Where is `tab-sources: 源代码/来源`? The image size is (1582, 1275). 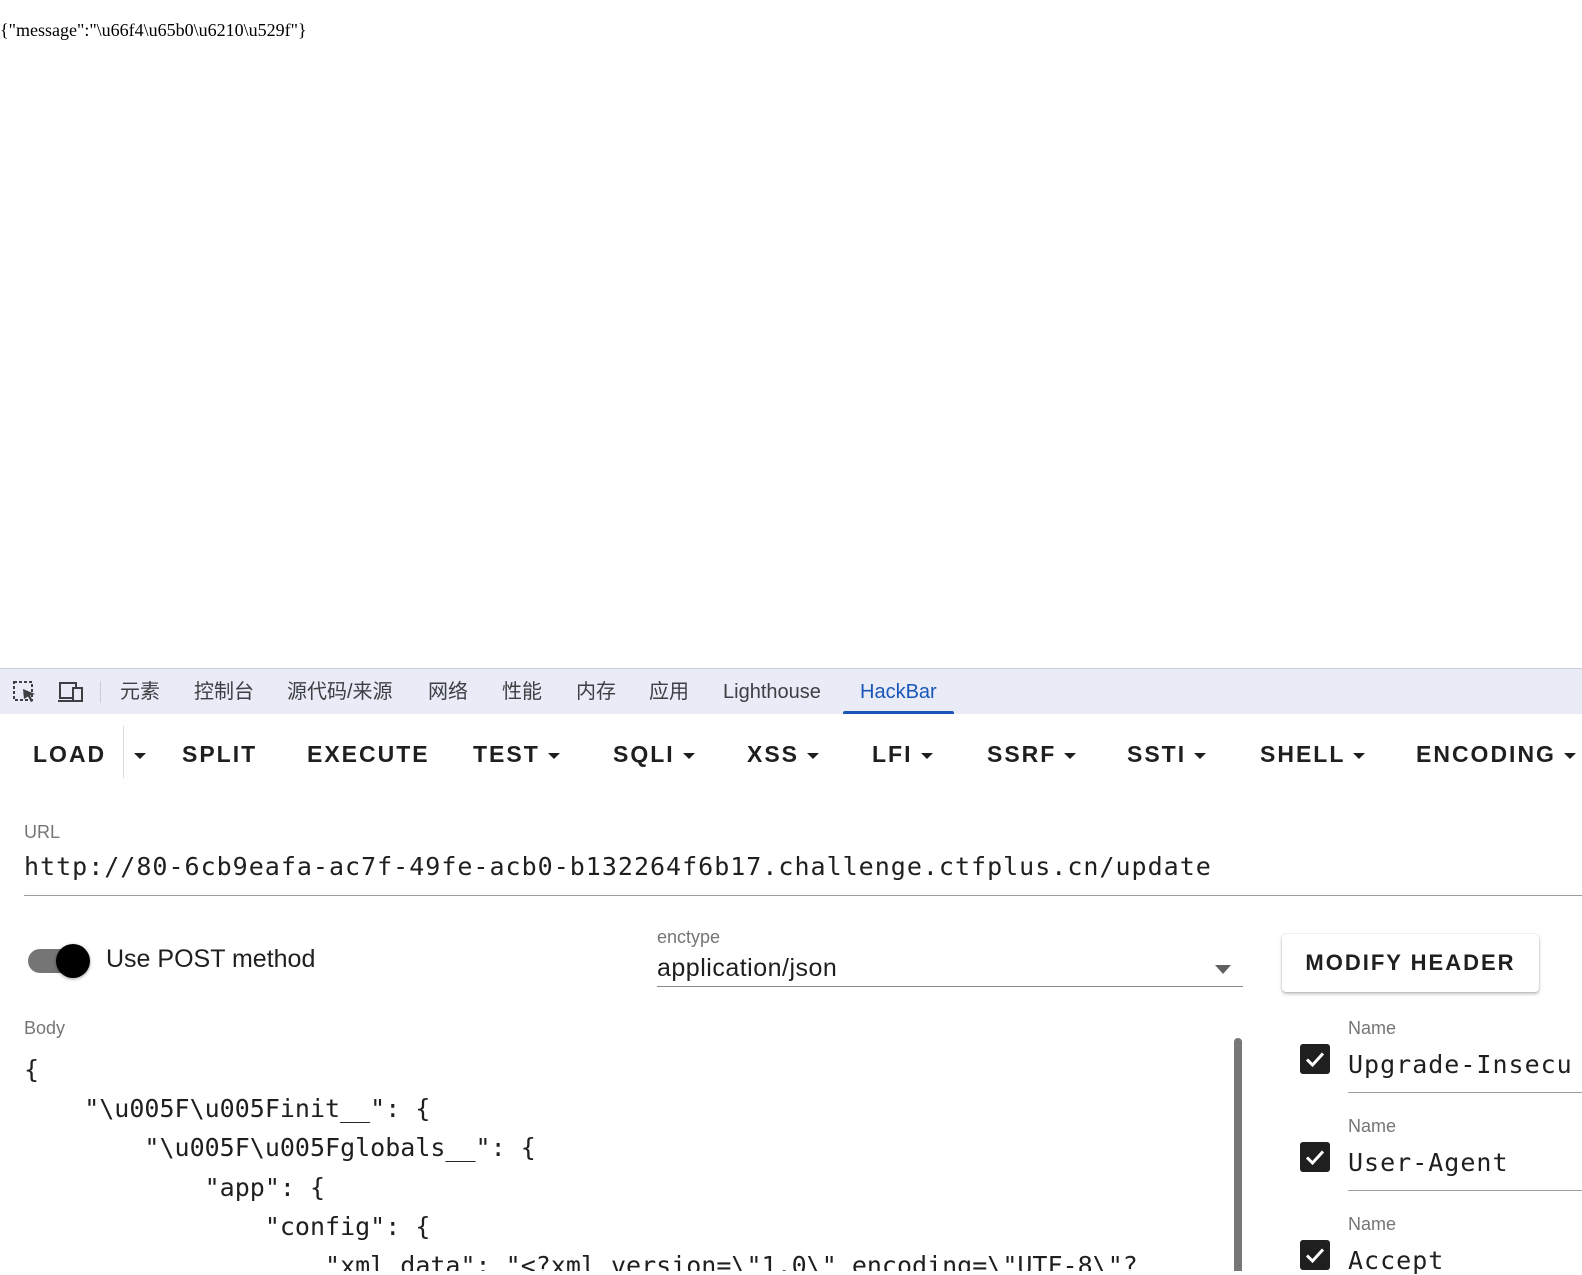 tab-sources: 源代码/来源 is located at coordinates (340, 692).